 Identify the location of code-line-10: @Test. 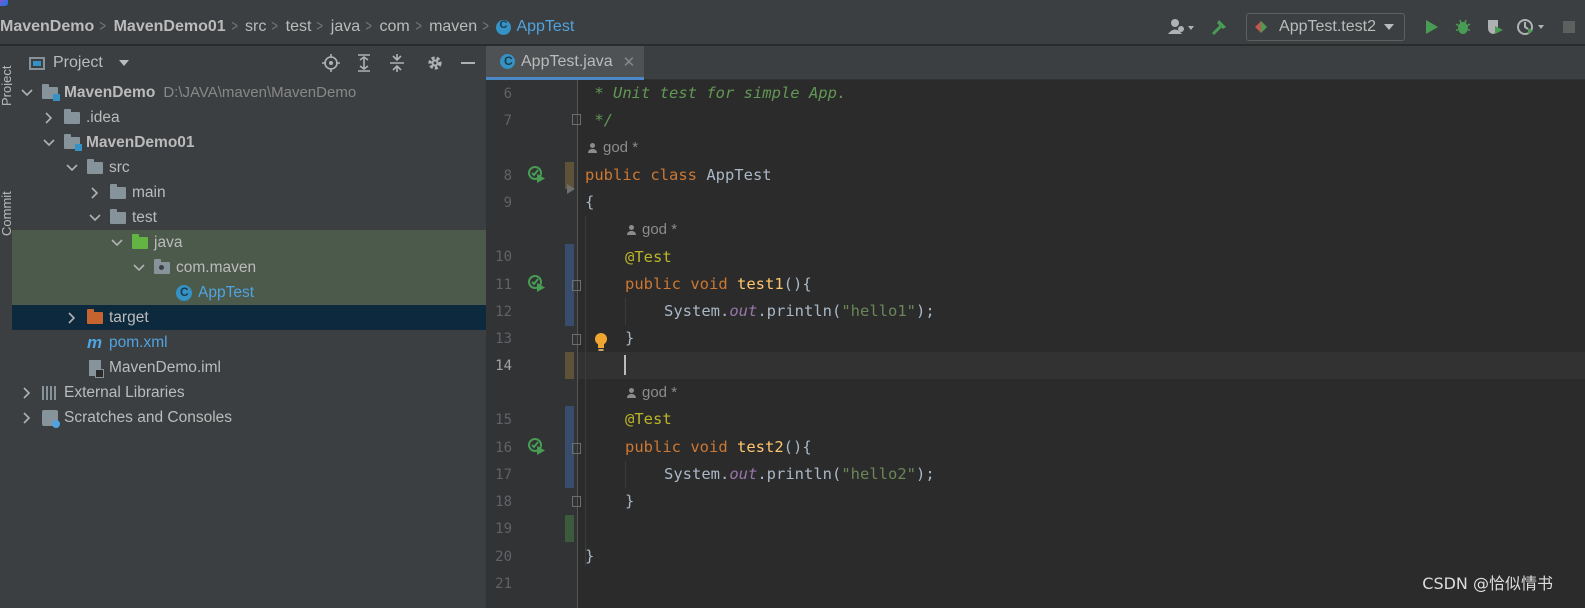
(648, 257).